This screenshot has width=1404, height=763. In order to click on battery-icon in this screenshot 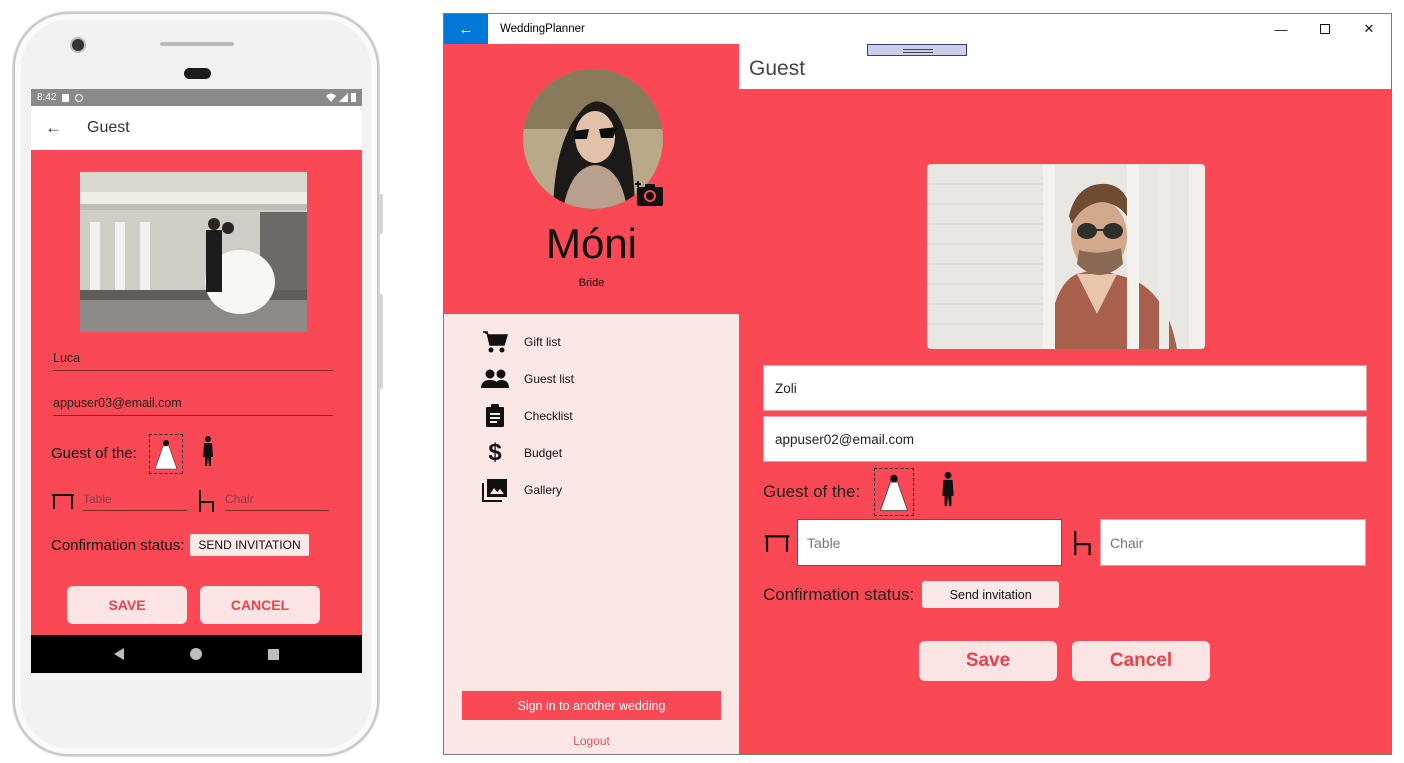, I will do `click(353, 97)`.